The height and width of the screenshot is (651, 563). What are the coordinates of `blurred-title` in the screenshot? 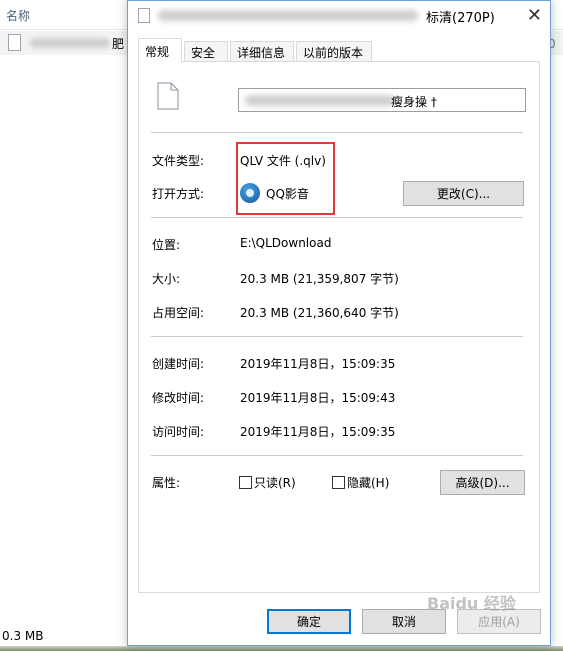 It's located at (288, 15).